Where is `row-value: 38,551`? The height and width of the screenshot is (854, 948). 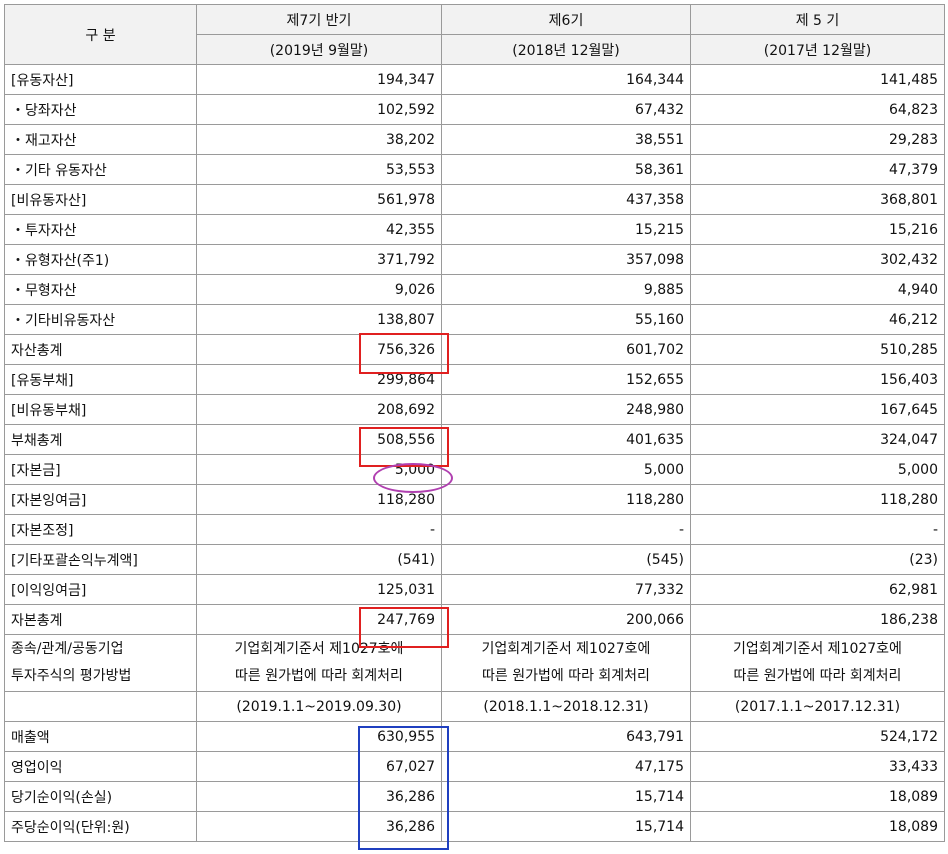 row-value: 38,551 is located at coordinates (566, 139).